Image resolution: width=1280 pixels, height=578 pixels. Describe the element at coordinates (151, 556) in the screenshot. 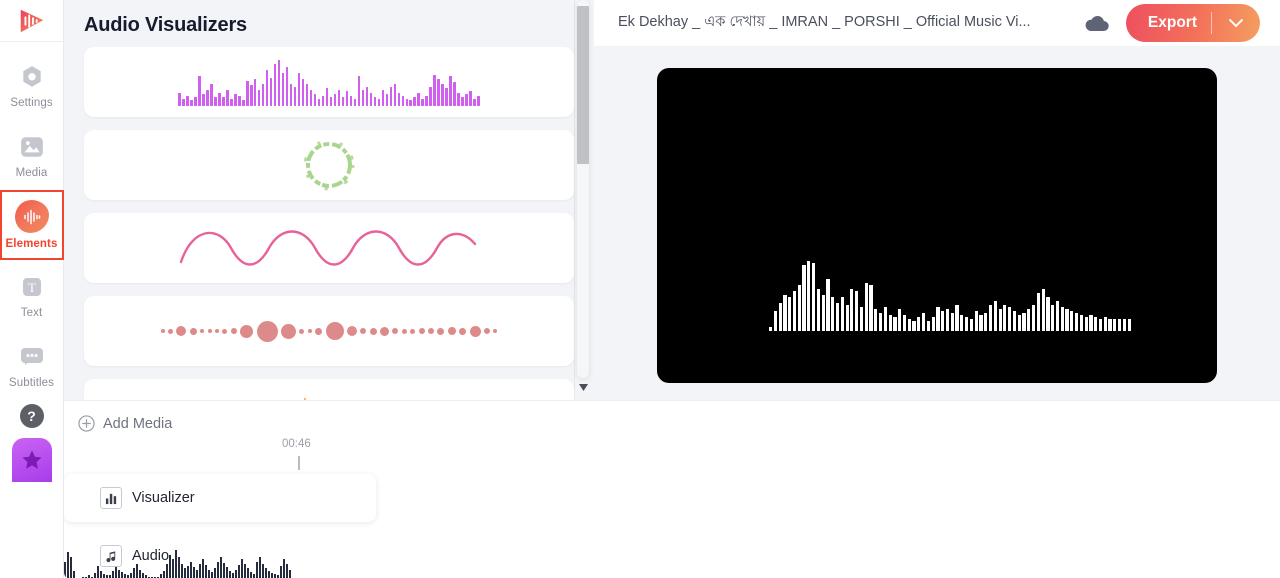

I see `track-label: Audio` at that location.